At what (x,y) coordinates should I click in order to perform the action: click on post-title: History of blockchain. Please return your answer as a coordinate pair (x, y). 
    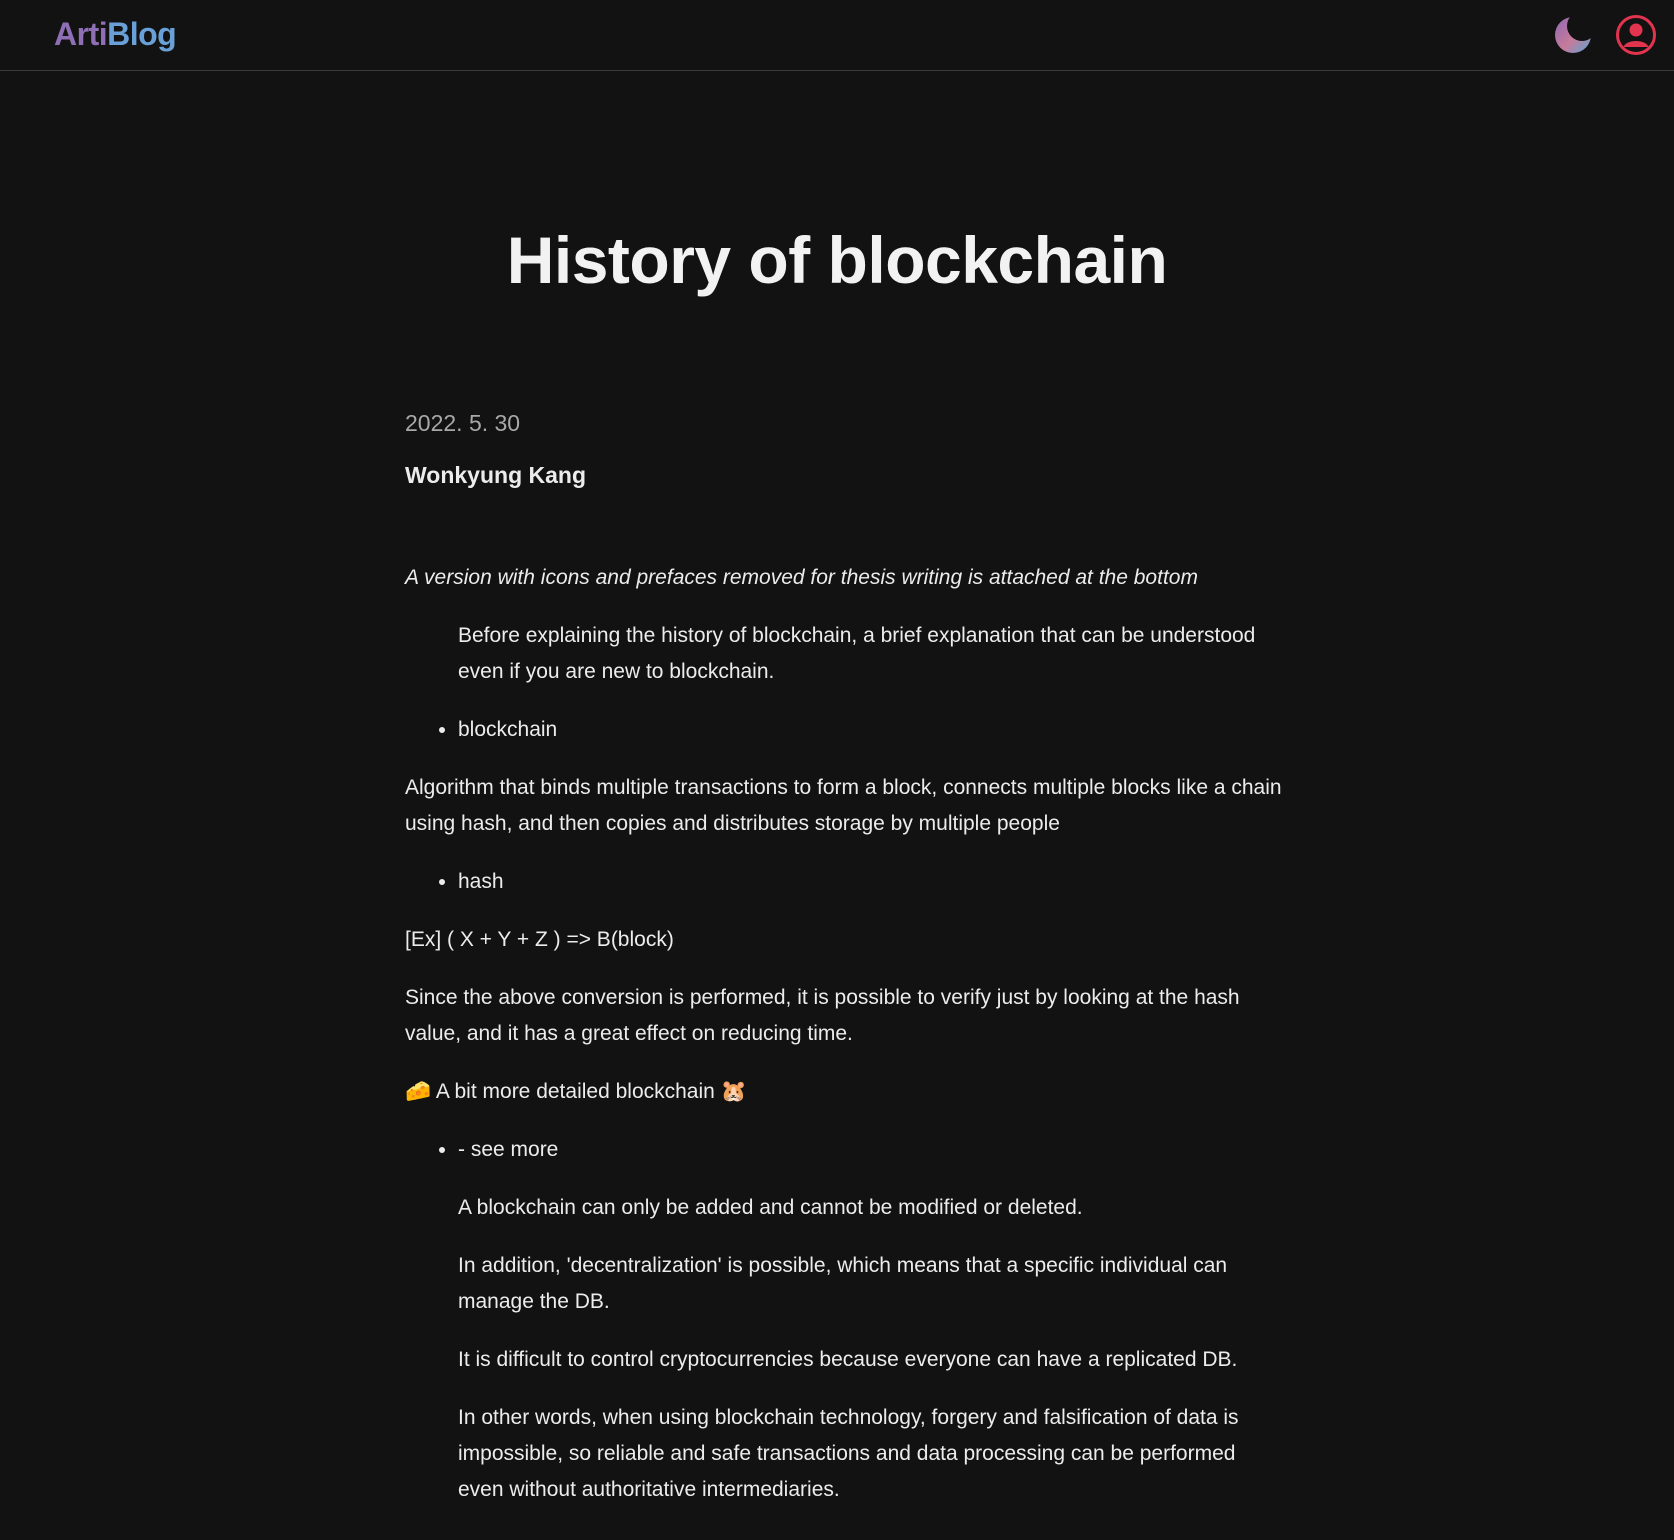
    Looking at the image, I should click on (837, 260).